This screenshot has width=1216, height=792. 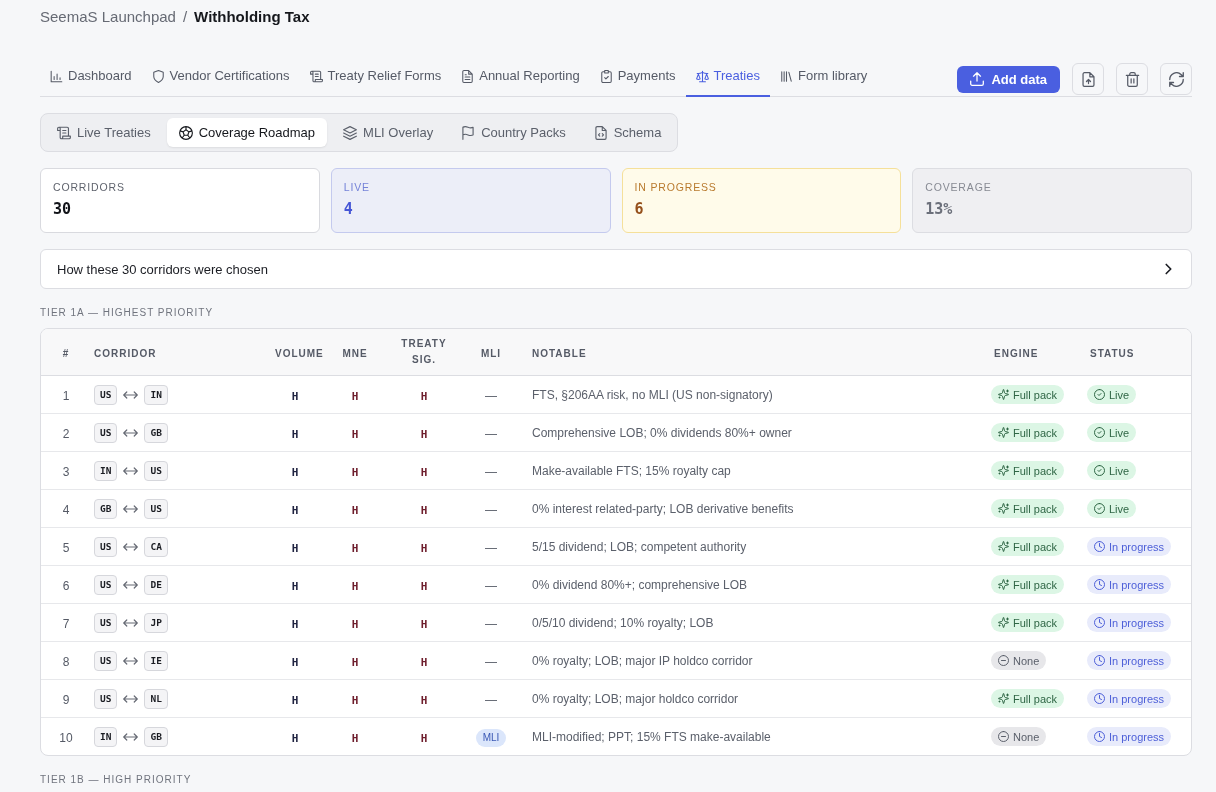 I want to click on subtab: MLI Overlay, so click(x=388, y=132).